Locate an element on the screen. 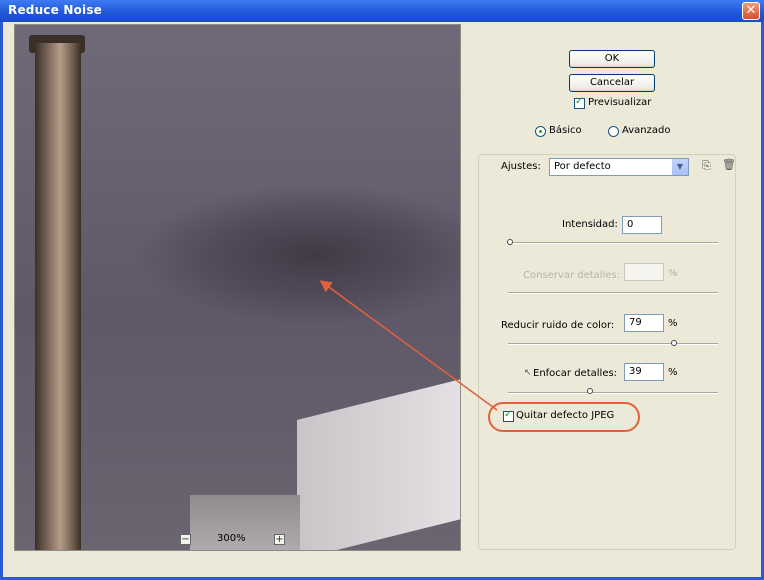  preserve-unit: % is located at coordinates (673, 273).